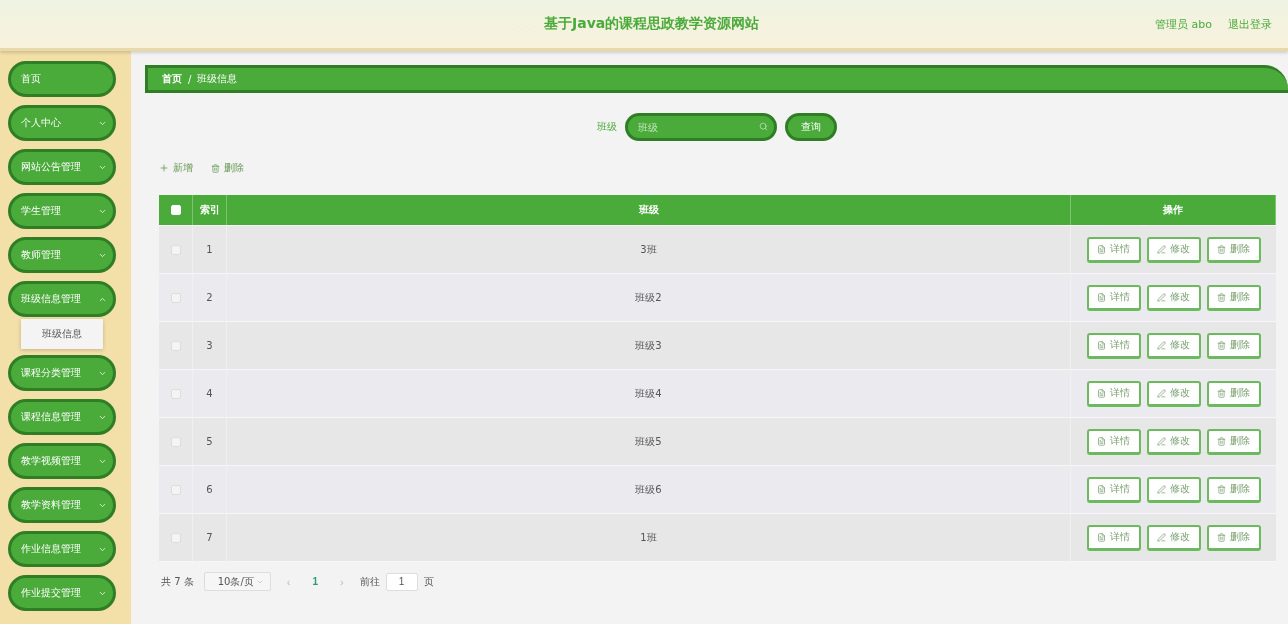 The image size is (1288, 624). I want to click on site-title: 基于Java的课程思政教学资源网站, so click(652, 24).